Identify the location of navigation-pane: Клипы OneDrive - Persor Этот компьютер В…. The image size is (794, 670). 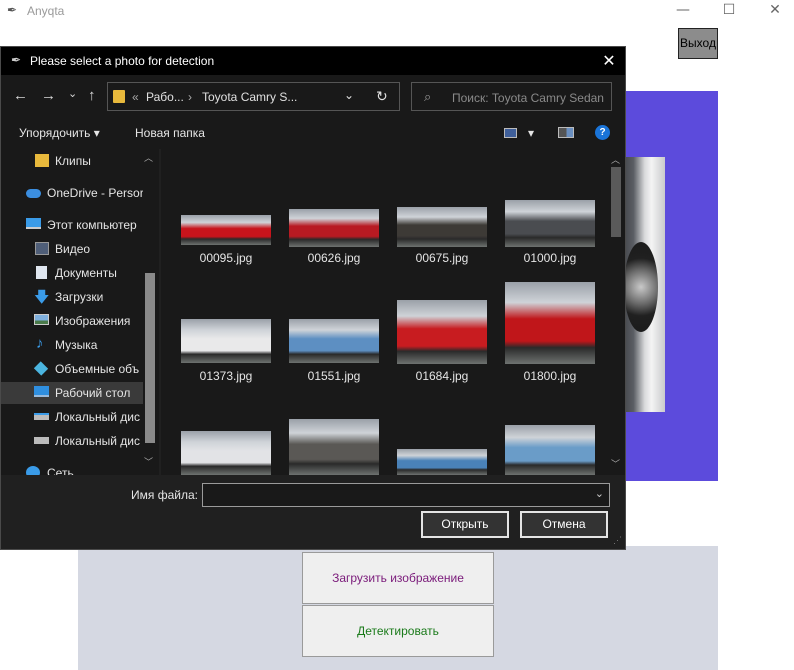
(80, 312).